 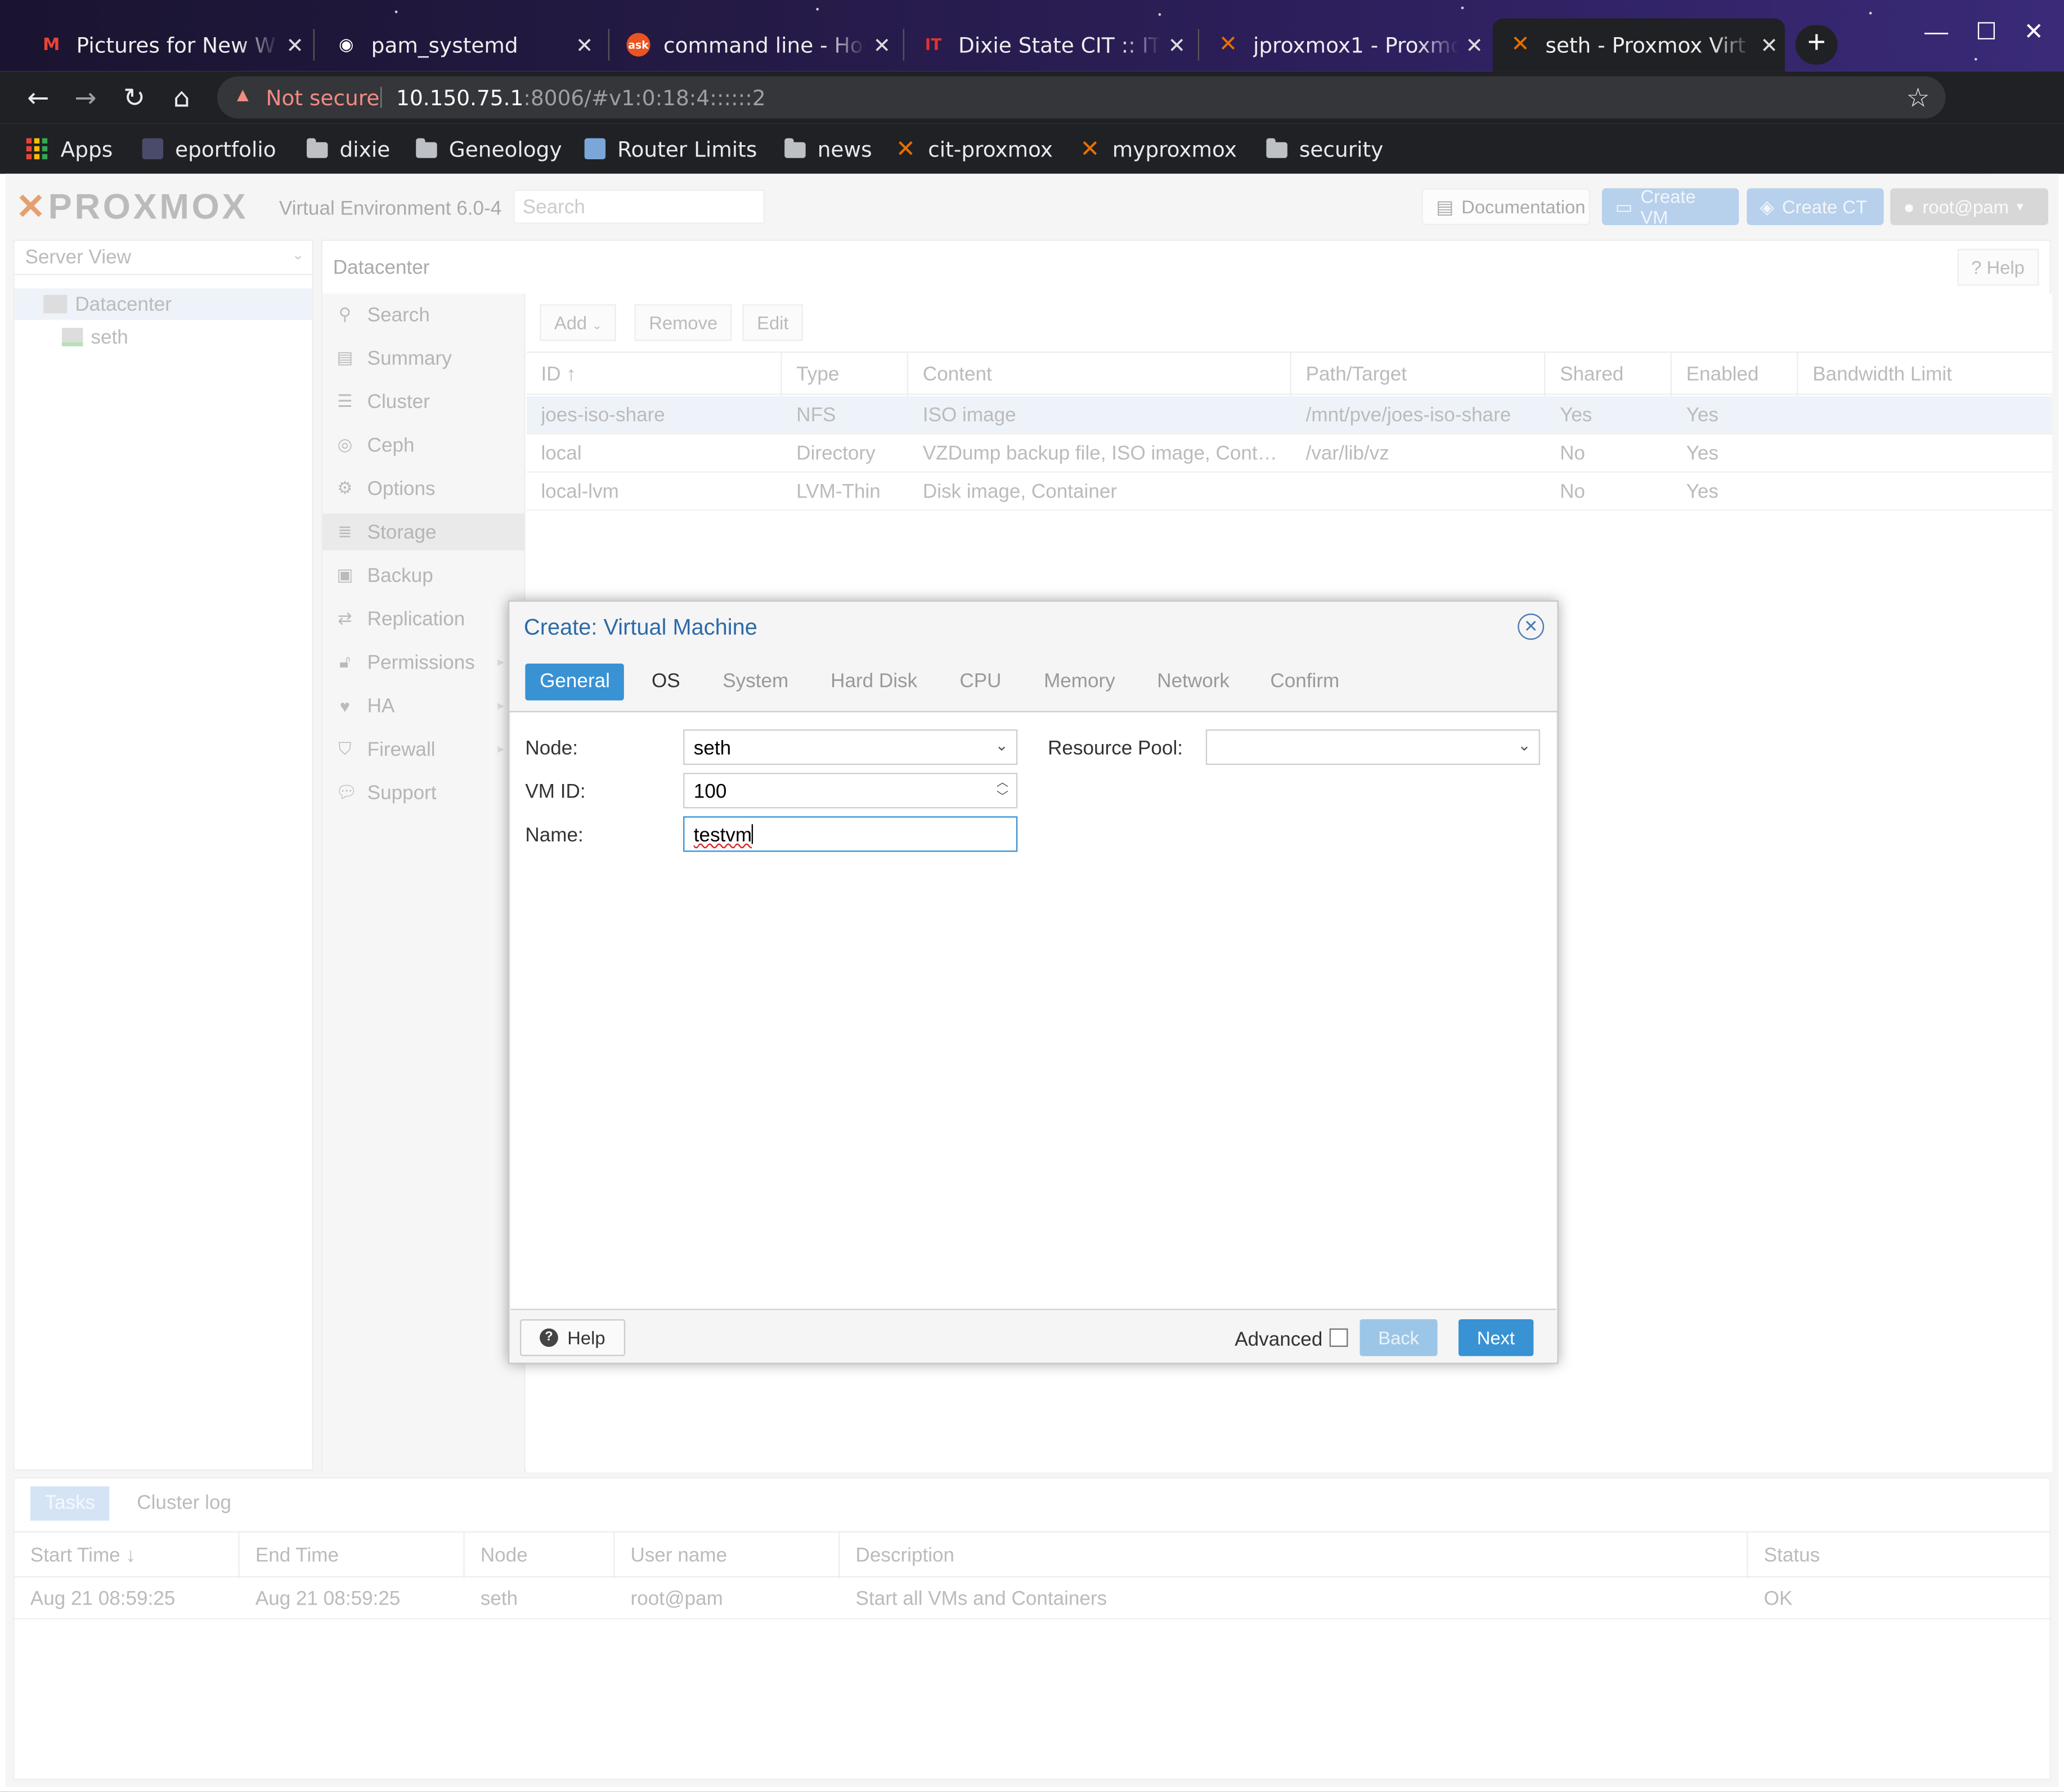 I want to click on tab-general: General, so click(x=575, y=682).